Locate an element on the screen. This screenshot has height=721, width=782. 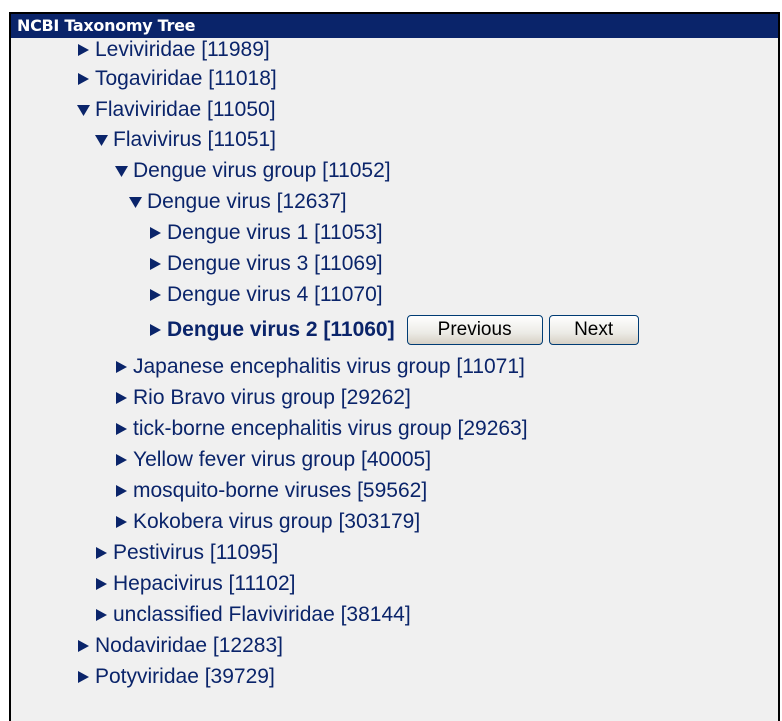
tree-node-label: Pestivirus [11095] is located at coordinates (195, 553).